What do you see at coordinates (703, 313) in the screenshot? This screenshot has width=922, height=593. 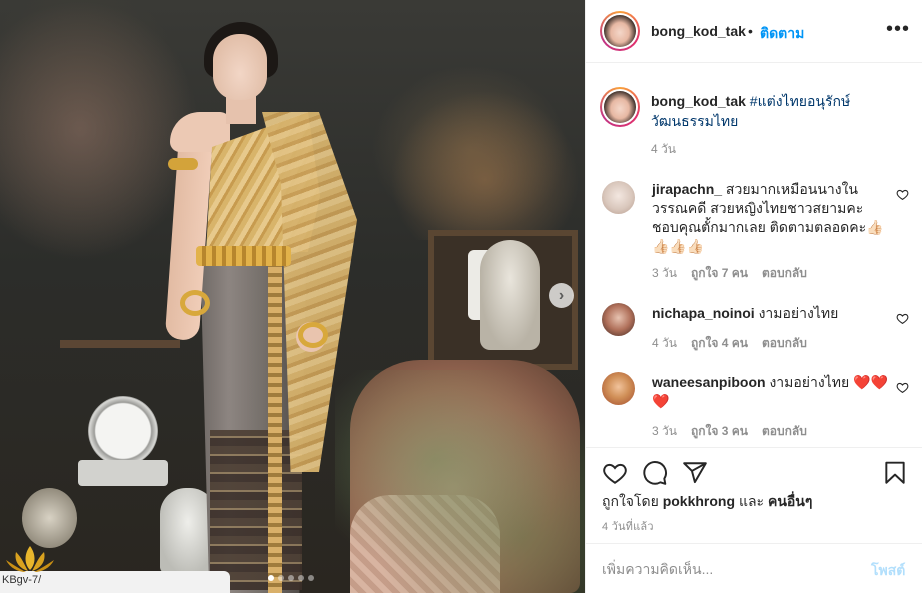 I see `commenter-username: nichapa_noinoi` at bounding box center [703, 313].